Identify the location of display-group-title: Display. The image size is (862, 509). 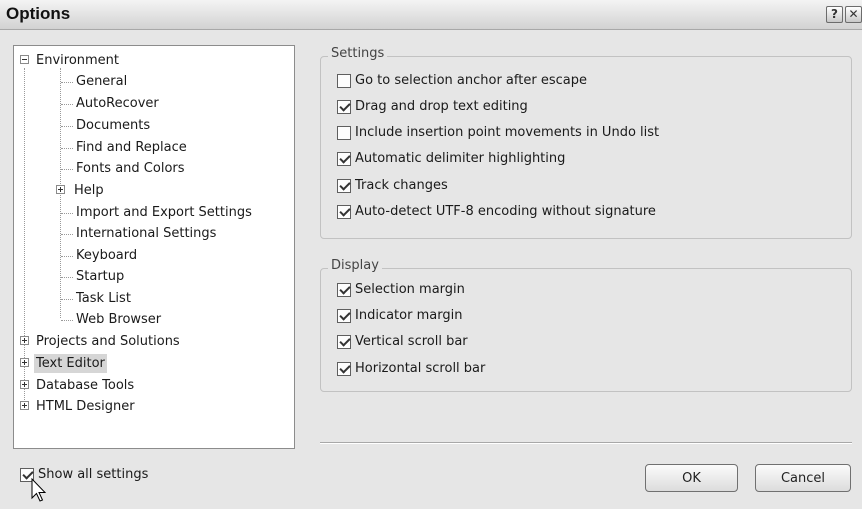
(355, 265).